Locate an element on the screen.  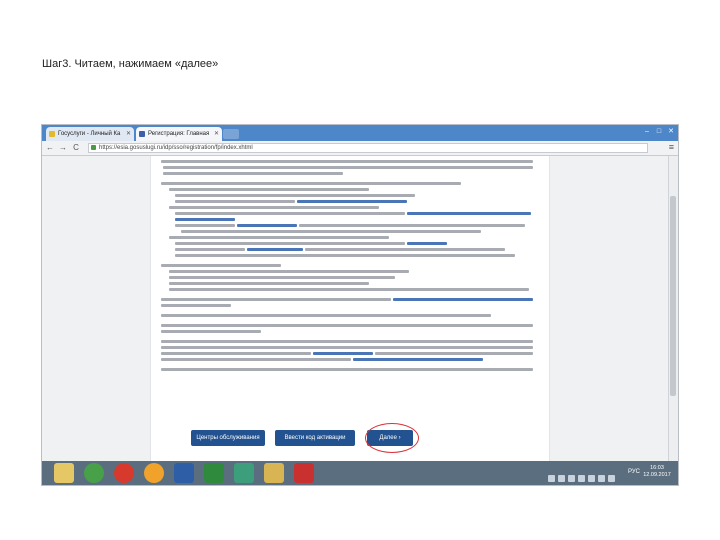
tab-gosuslugi: Госуслуги - Личный Ка ✕ is located at coordinates (90, 134).